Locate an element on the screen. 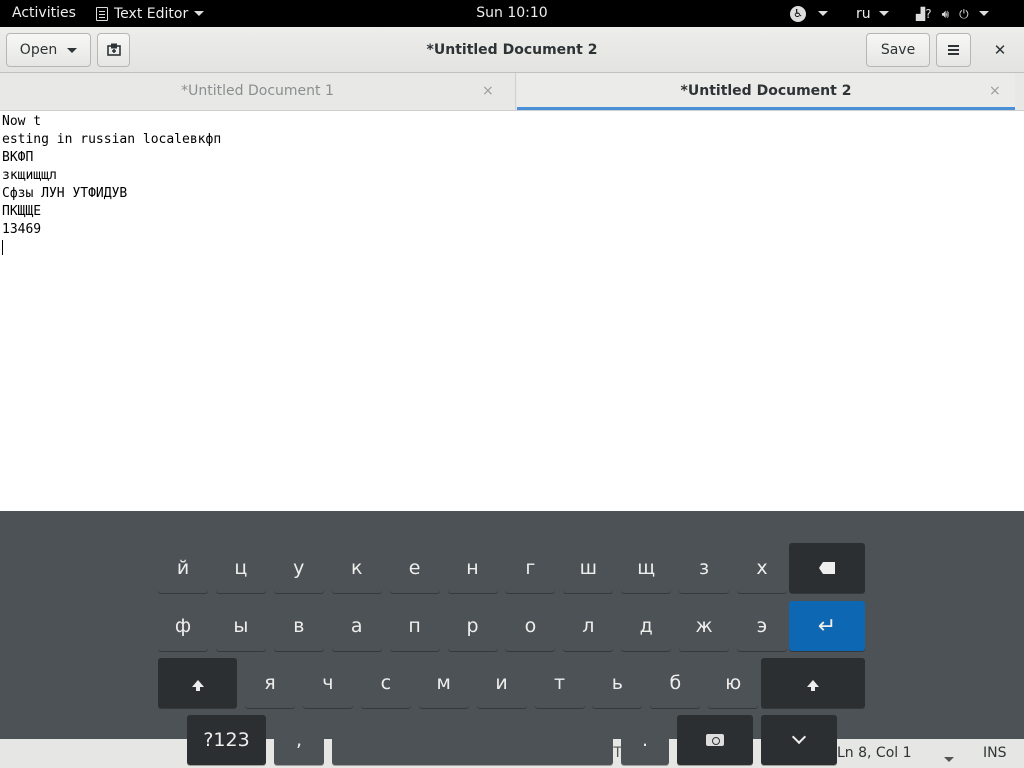 The image size is (1024, 768). backspace-icon is located at coordinates (827, 568).